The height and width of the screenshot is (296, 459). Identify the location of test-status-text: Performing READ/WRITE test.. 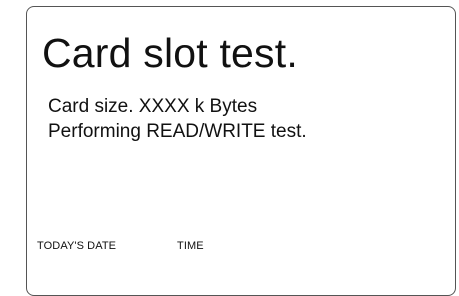
(177, 131).